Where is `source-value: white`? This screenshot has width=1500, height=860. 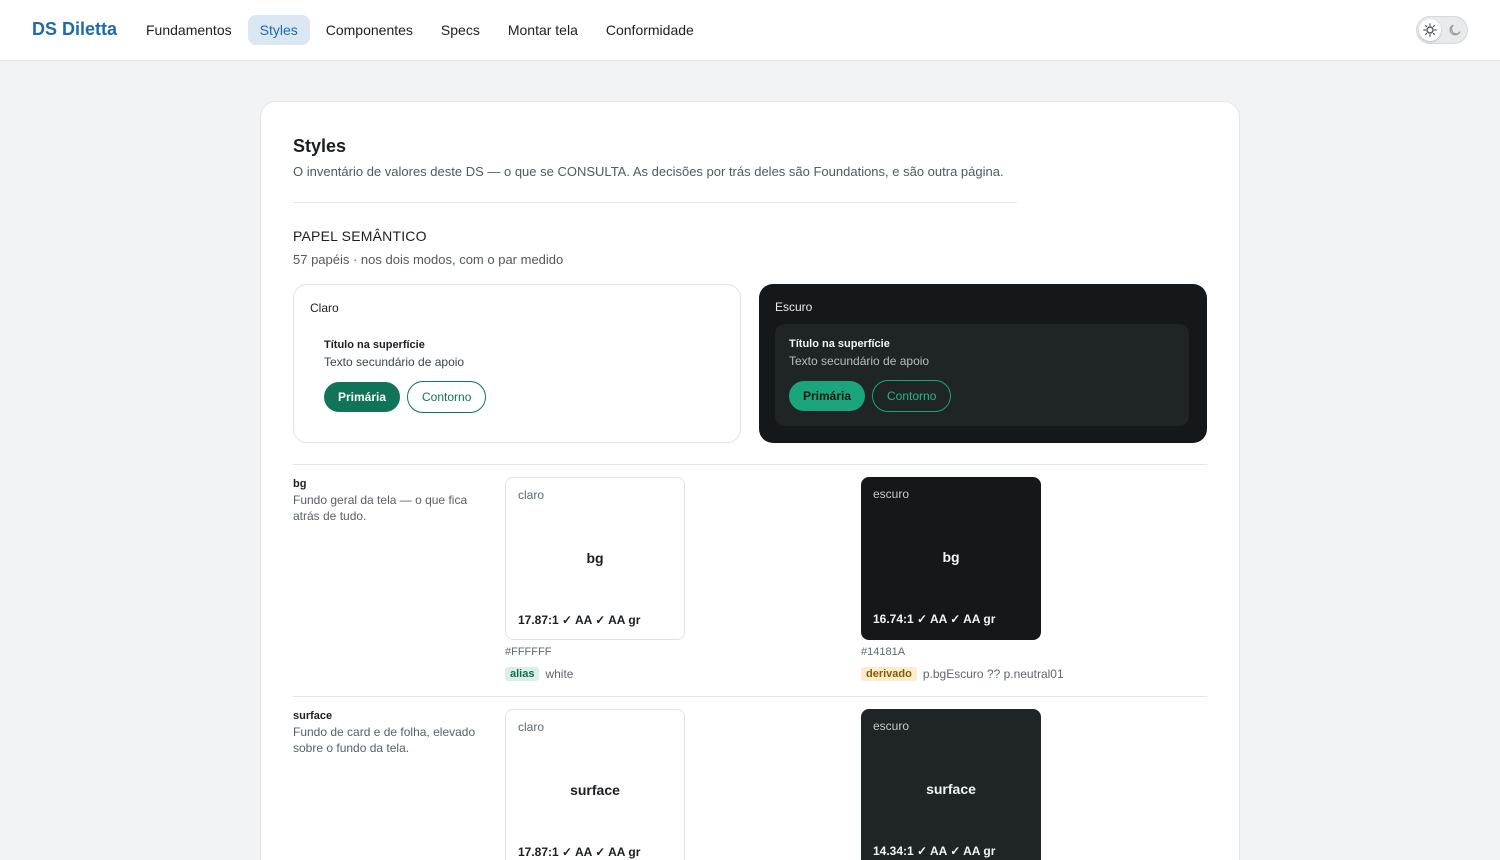
source-value: white is located at coordinates (559, 674).